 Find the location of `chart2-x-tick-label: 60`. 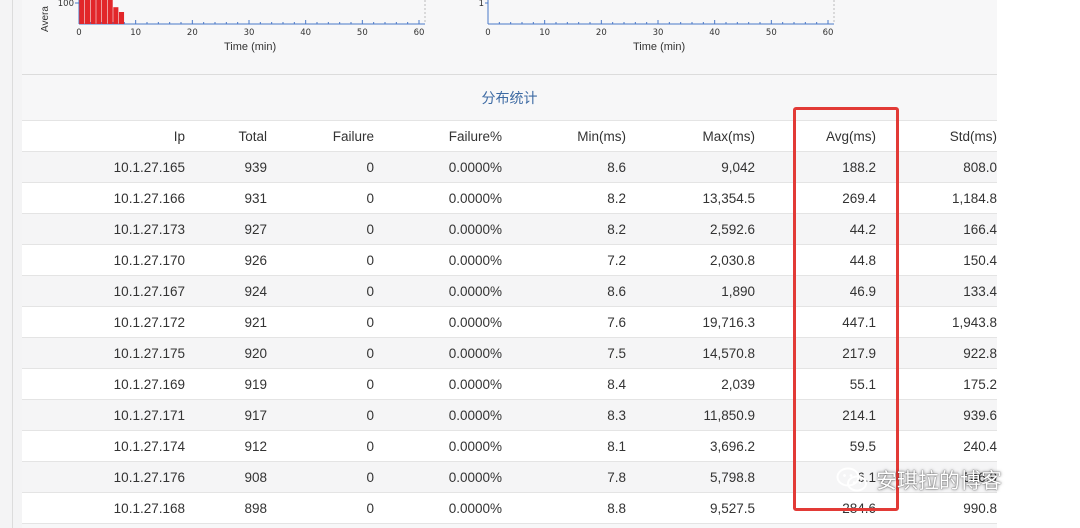

chart2-x-tick-label: 60 is located at coordinates (828, 33).